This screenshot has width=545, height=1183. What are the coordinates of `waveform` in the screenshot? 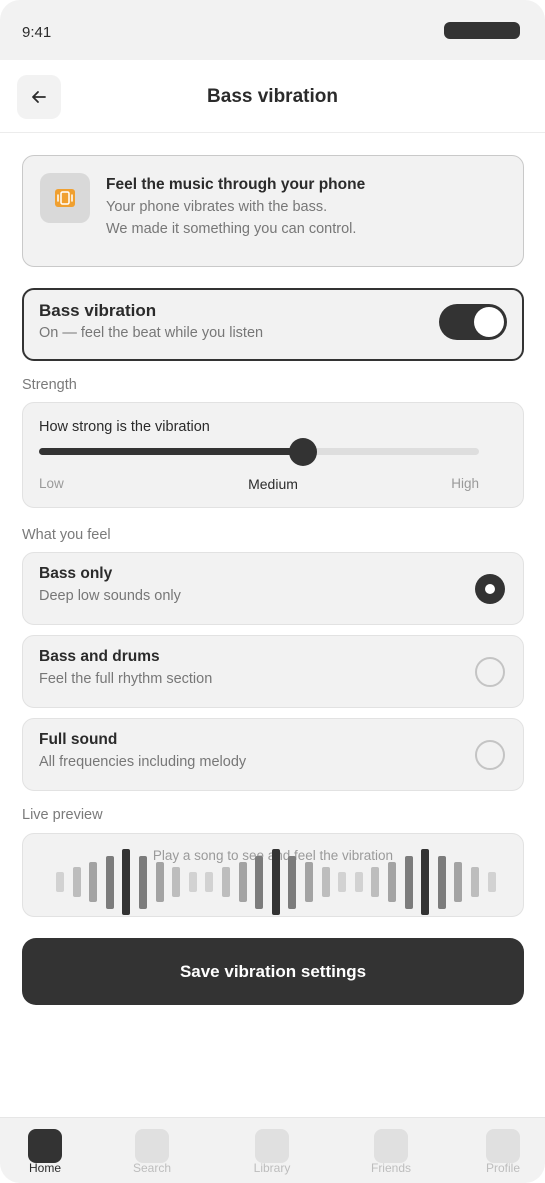 It's located at (273, 875).